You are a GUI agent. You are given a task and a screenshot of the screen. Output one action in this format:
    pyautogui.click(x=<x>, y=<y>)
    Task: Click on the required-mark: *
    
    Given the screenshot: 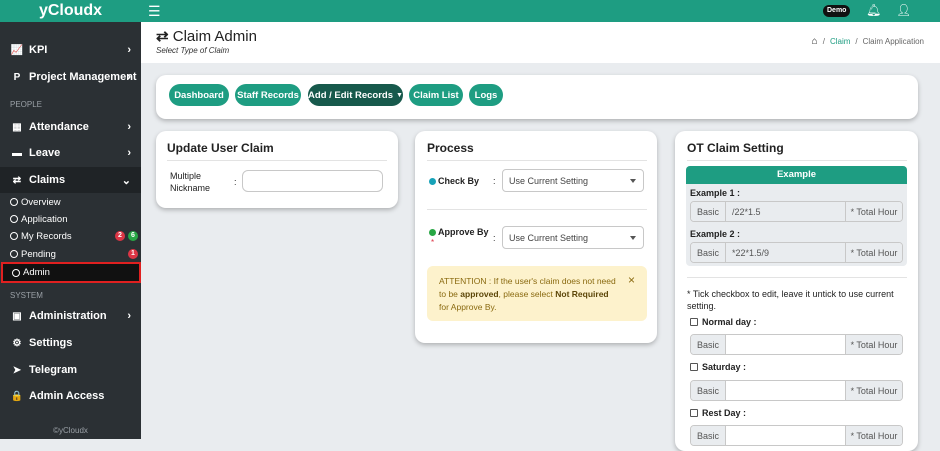 What is the action you would take?
    pyautogui.click(x=433, y=242)
    